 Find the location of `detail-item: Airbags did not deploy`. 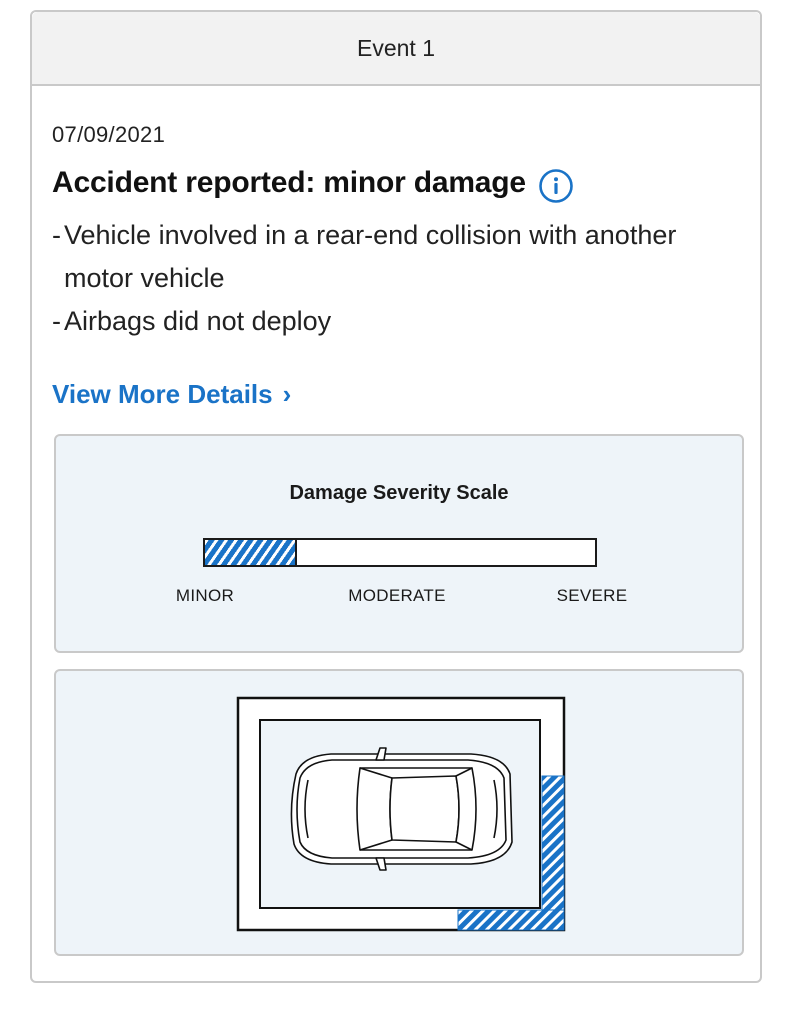

detail-item: Airbags did not deploy is located at coordinates (398, 321).